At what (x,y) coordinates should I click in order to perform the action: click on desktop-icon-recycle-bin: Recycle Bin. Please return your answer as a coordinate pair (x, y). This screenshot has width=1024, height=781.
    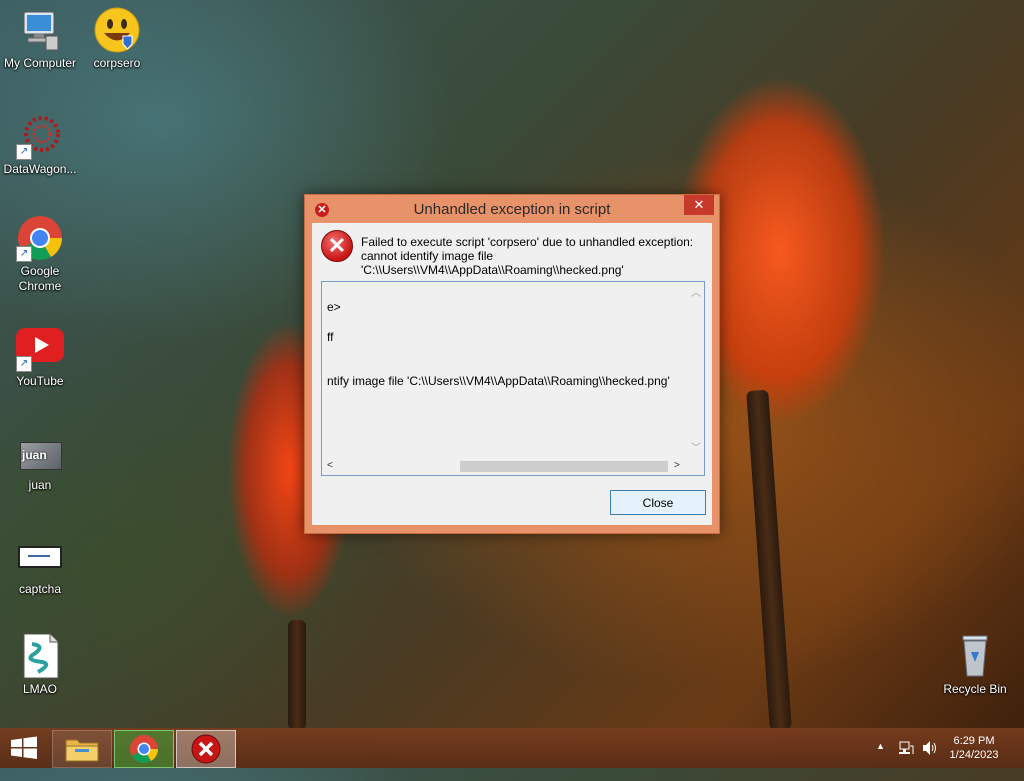
    Looking at the image, I should click on (975, 664).